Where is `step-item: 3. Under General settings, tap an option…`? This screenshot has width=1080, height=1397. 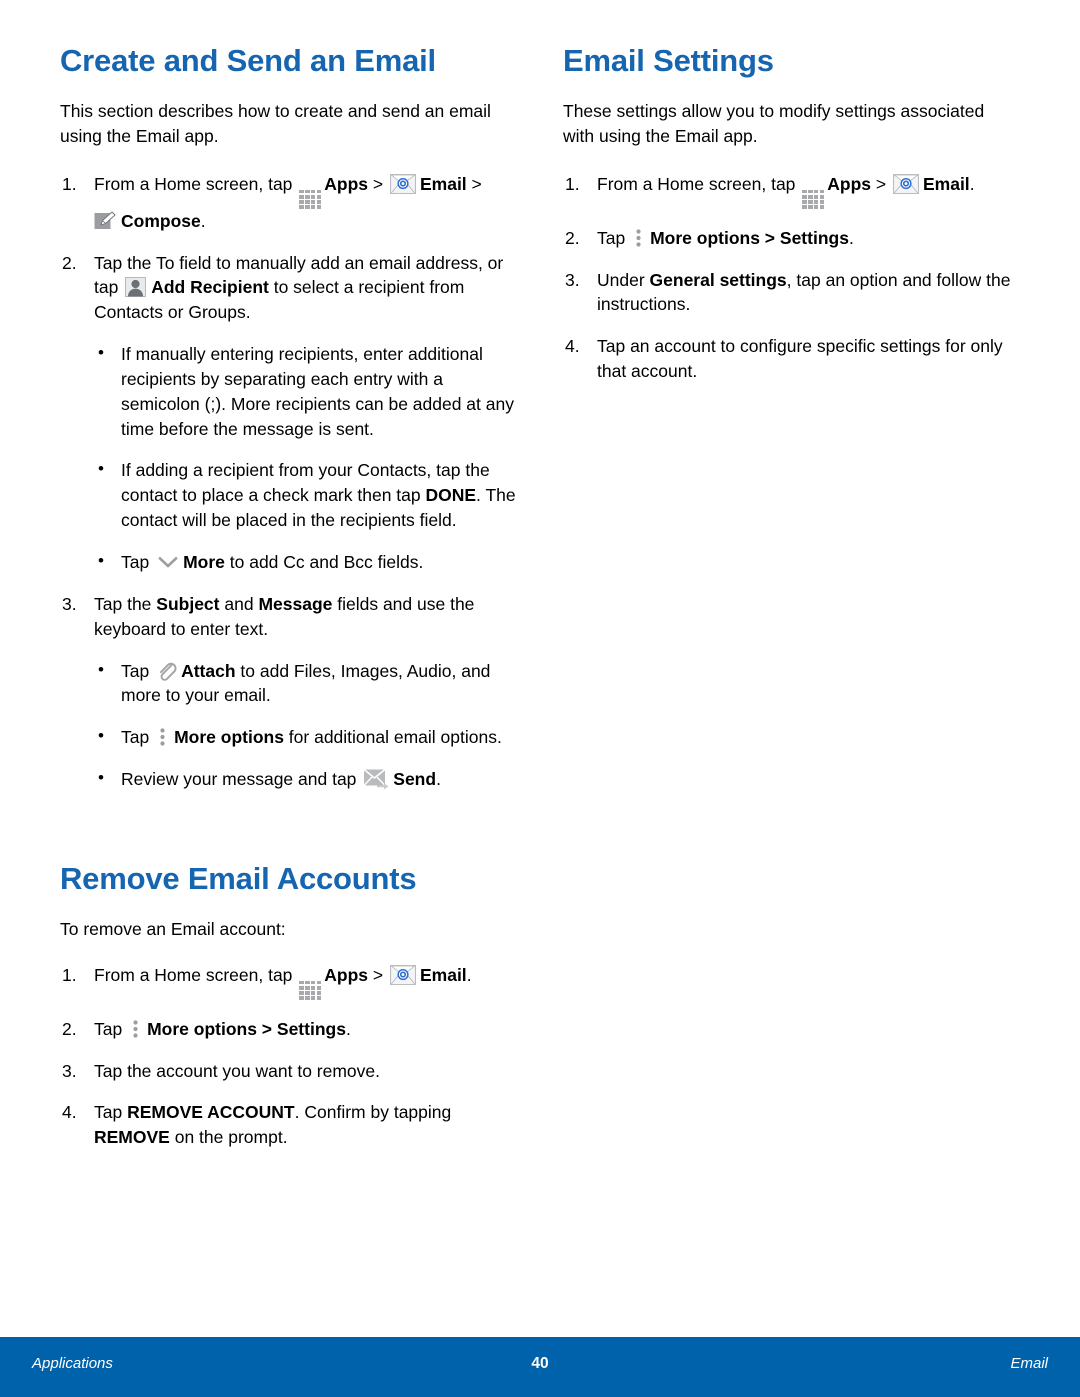 step-item: 3. Under General settings, tap an option… is located at coordinates (791, 293).